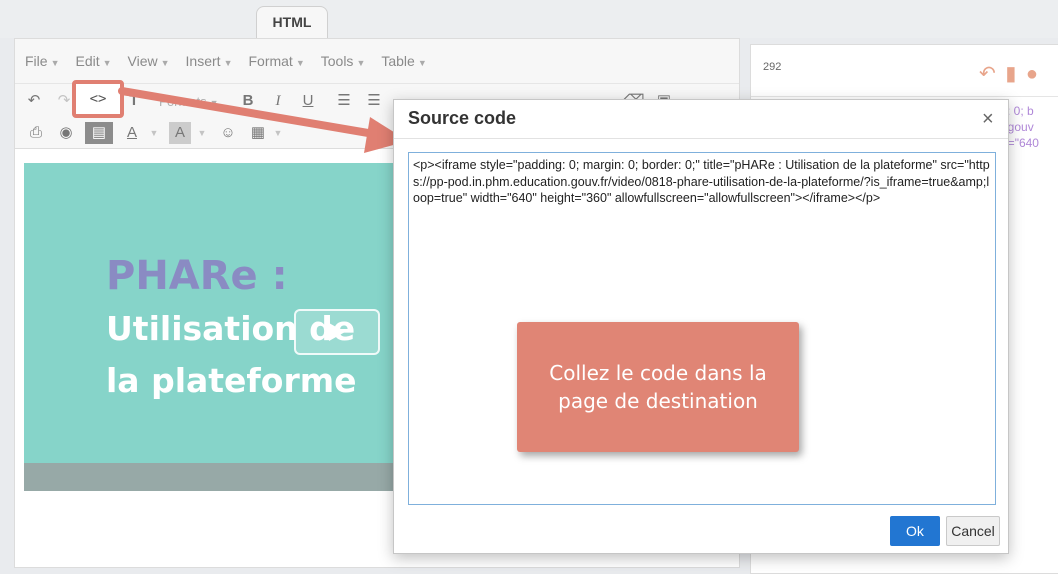  I want to click on menu-format: Format ▼, so click(276, 61).